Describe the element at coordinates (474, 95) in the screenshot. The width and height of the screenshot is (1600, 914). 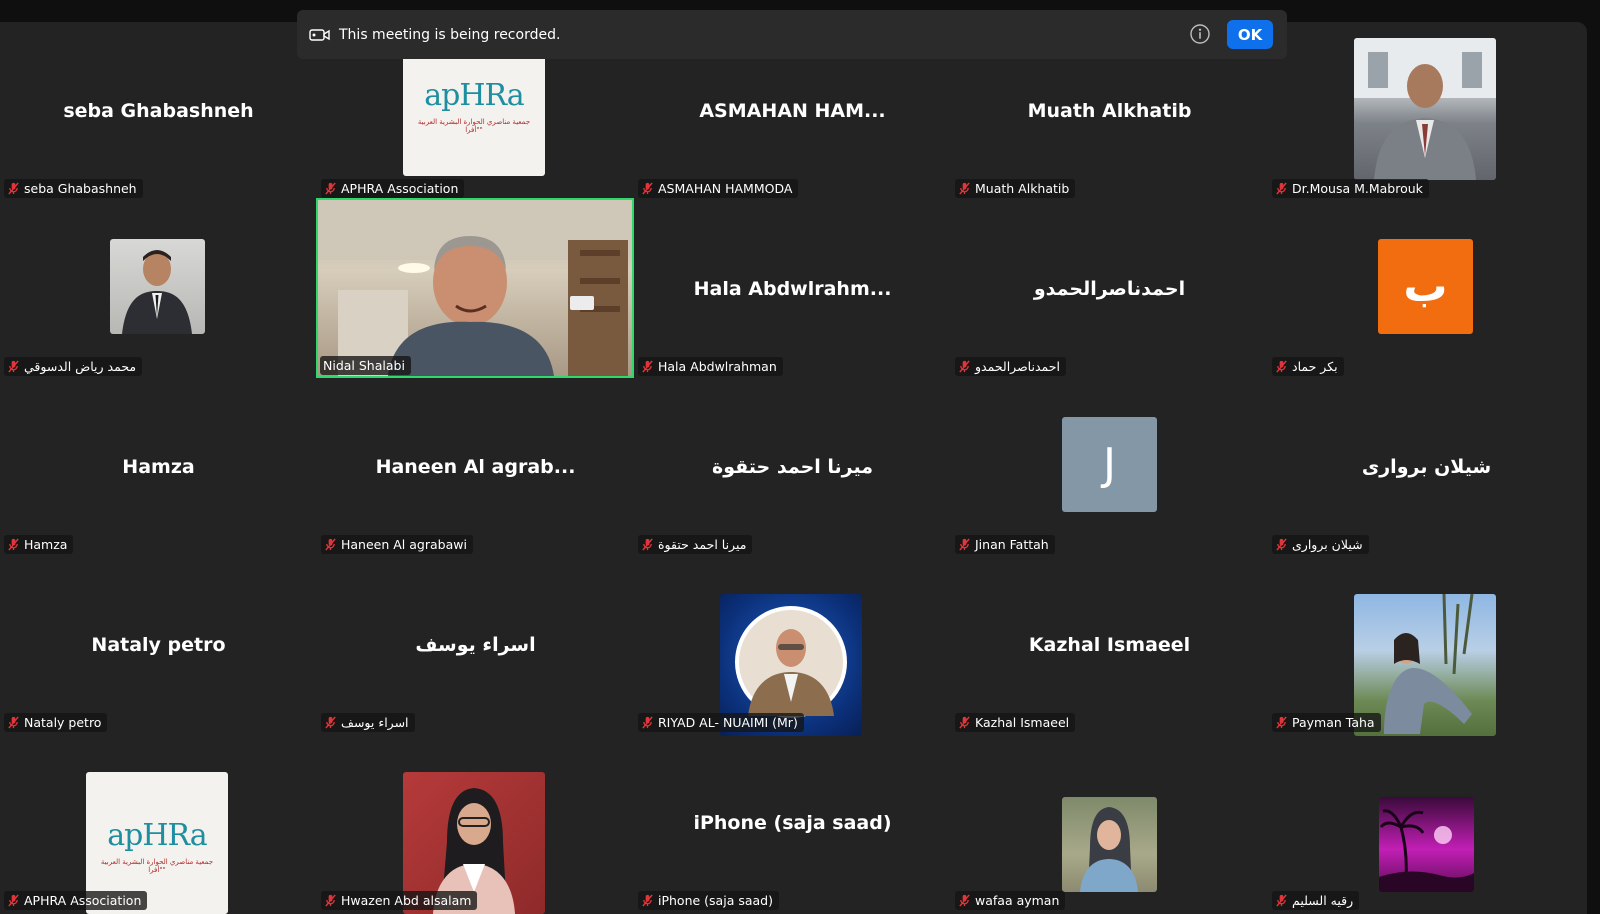
I see `aphra-logo-text: apHRa` at that location.